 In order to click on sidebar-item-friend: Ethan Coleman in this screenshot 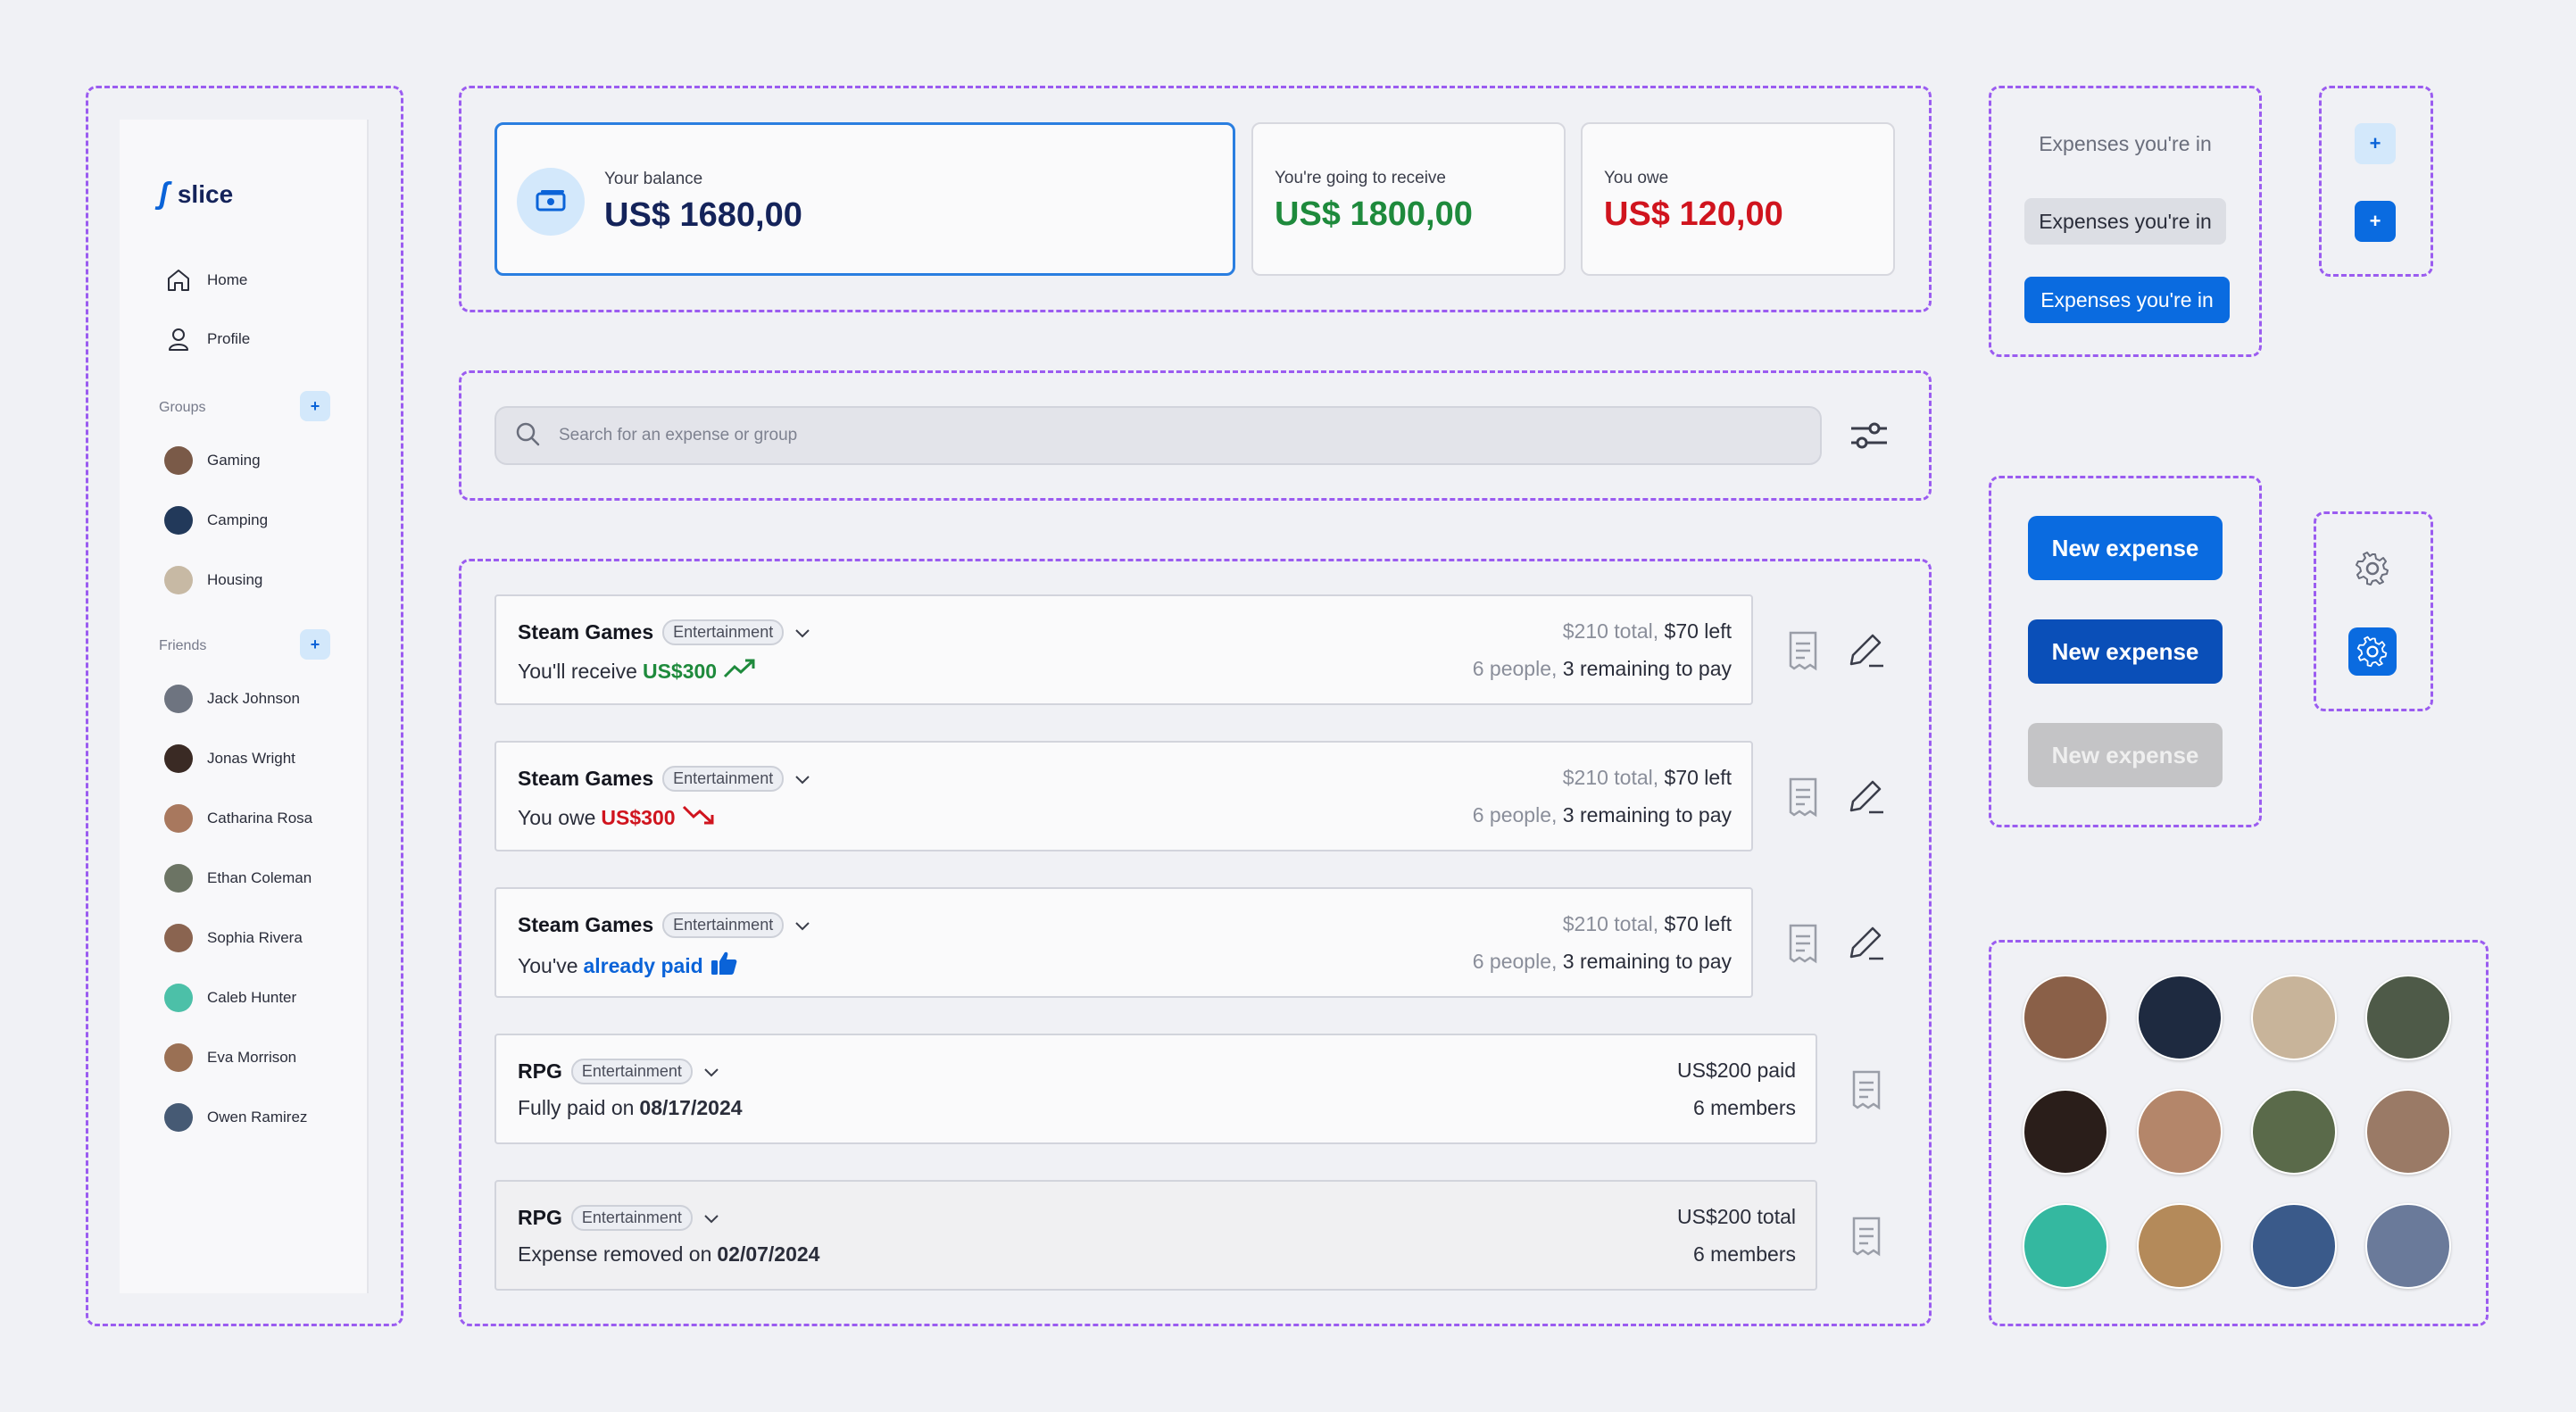, I will do `click(238, 878)`.